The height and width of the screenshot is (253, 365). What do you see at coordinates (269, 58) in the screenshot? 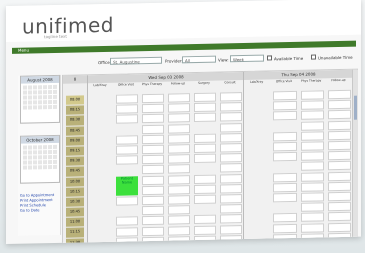
I see `available-checkbox` at bounding box center [269, 58].